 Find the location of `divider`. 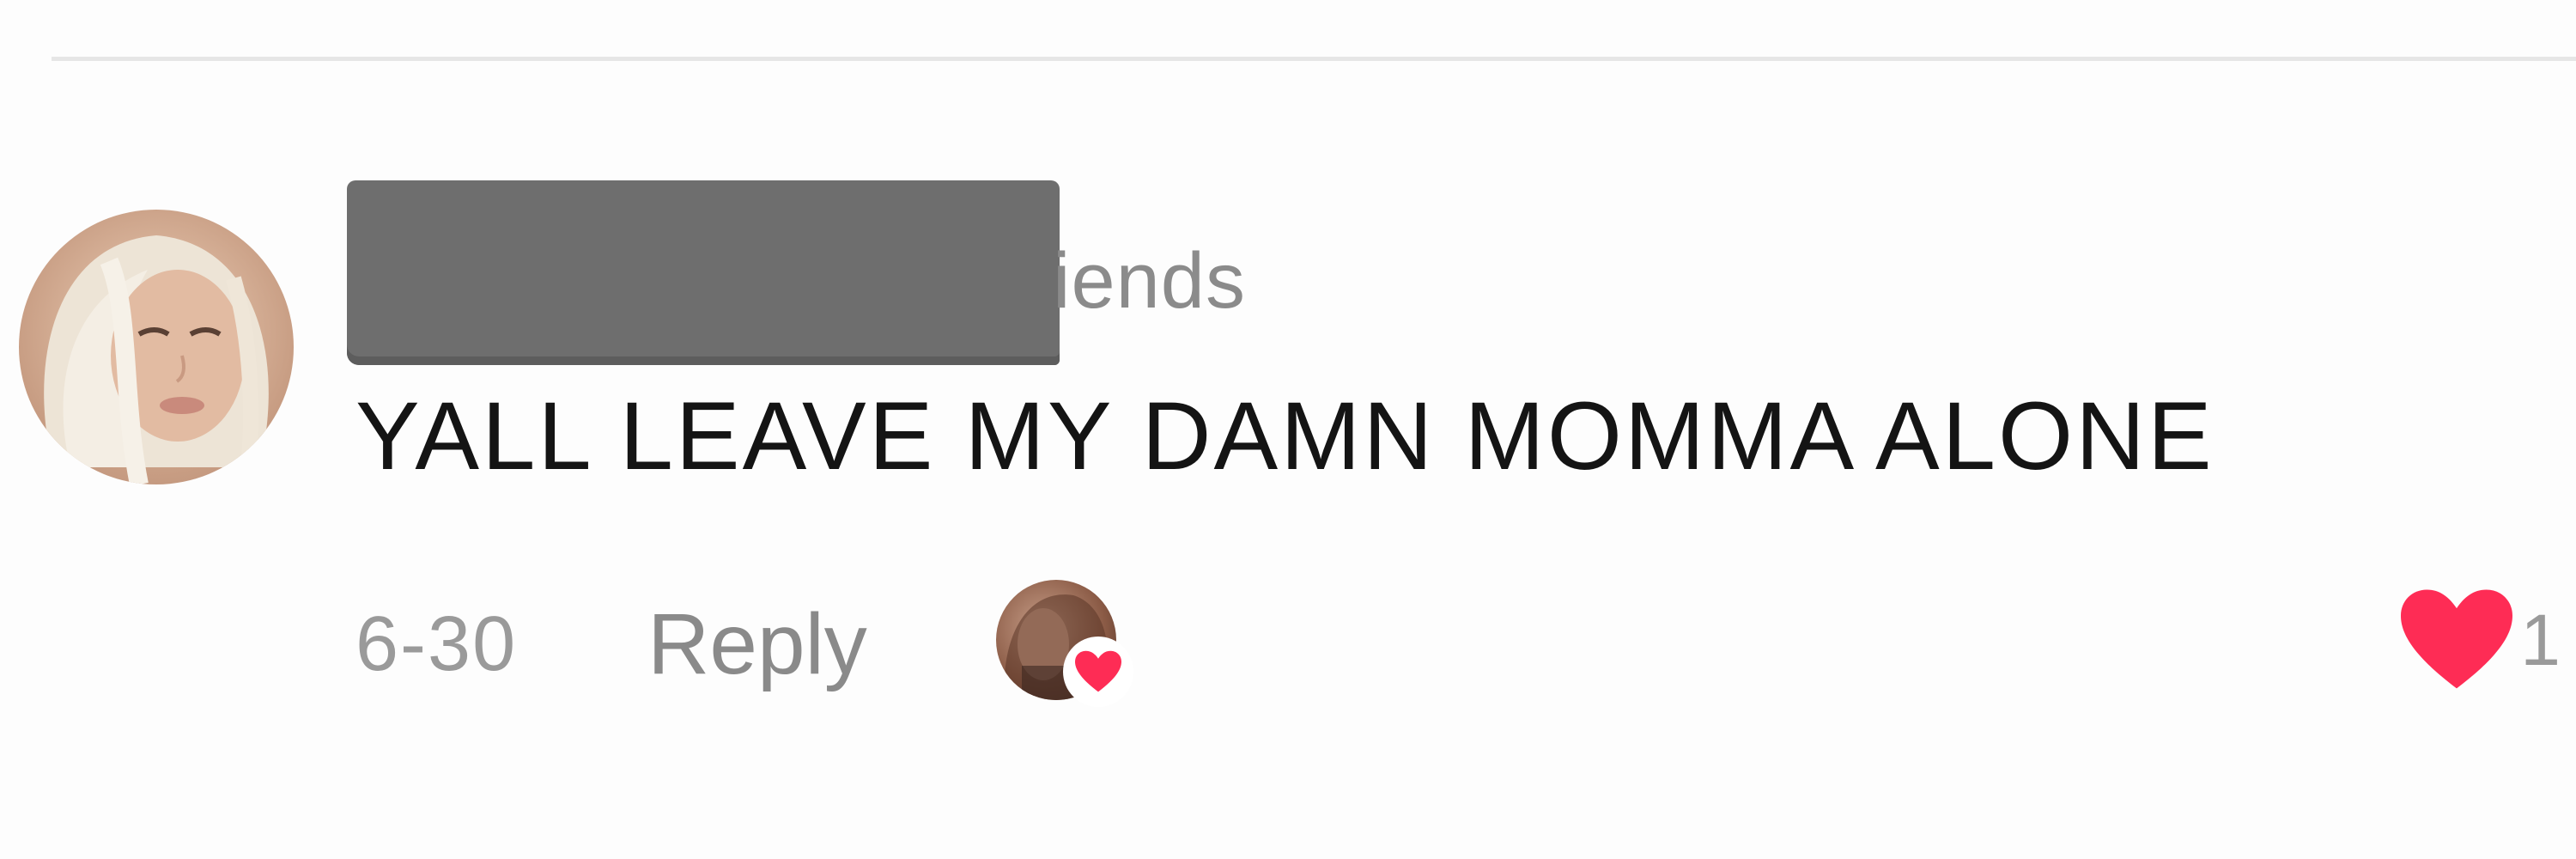

divider is located at coordinates (1314, 59).